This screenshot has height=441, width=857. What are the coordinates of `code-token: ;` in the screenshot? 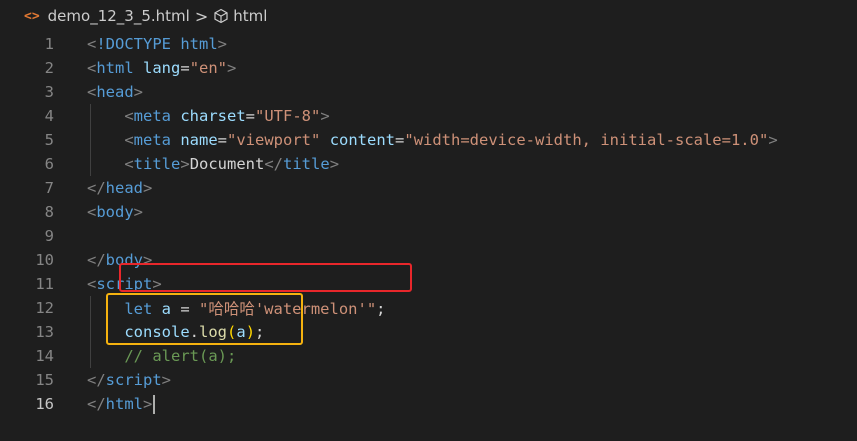 It's located at (381, 309).